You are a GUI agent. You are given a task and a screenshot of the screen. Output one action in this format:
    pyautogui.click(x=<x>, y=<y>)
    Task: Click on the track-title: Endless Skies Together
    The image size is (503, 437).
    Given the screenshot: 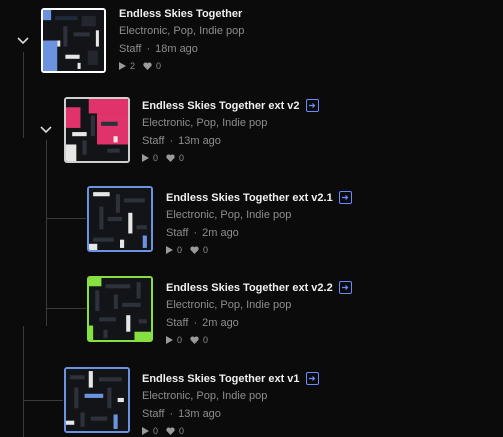 What is the action you would take?
    pyautogui.click(x=181, y=14)
    